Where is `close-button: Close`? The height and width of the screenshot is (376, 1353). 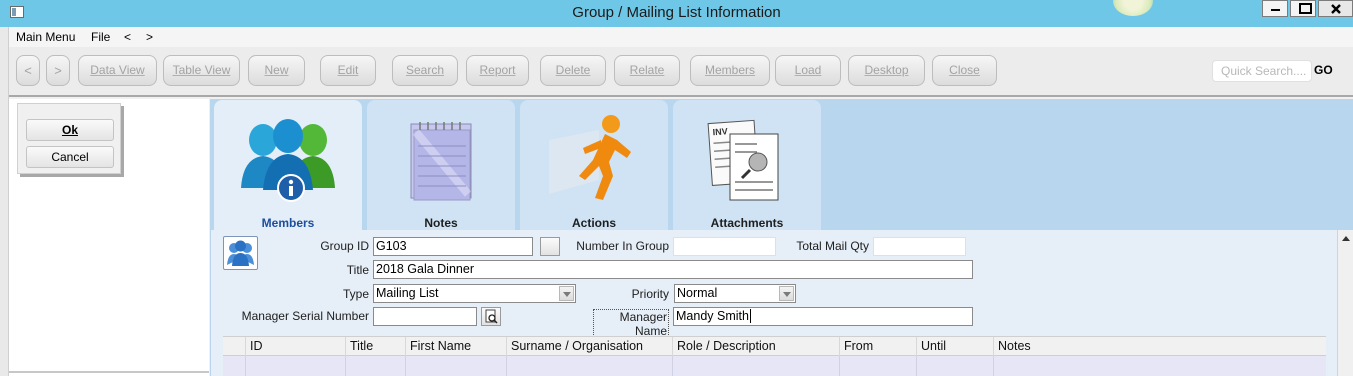
close-button: Close is located at coordinates (964, 70).